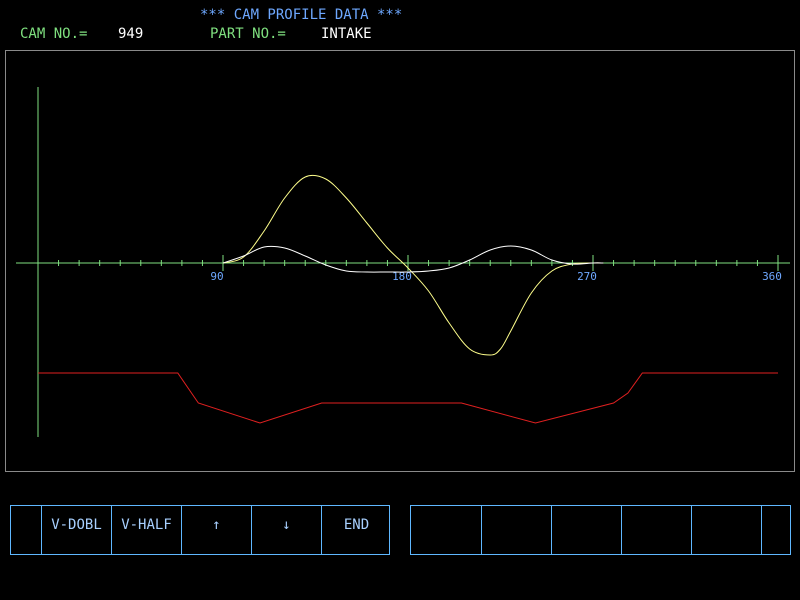  What do you see at coordinates (76, 530) in the screenshot?
I see `function-key-left-2: V-DOBL` at bounding box center [76, 530].